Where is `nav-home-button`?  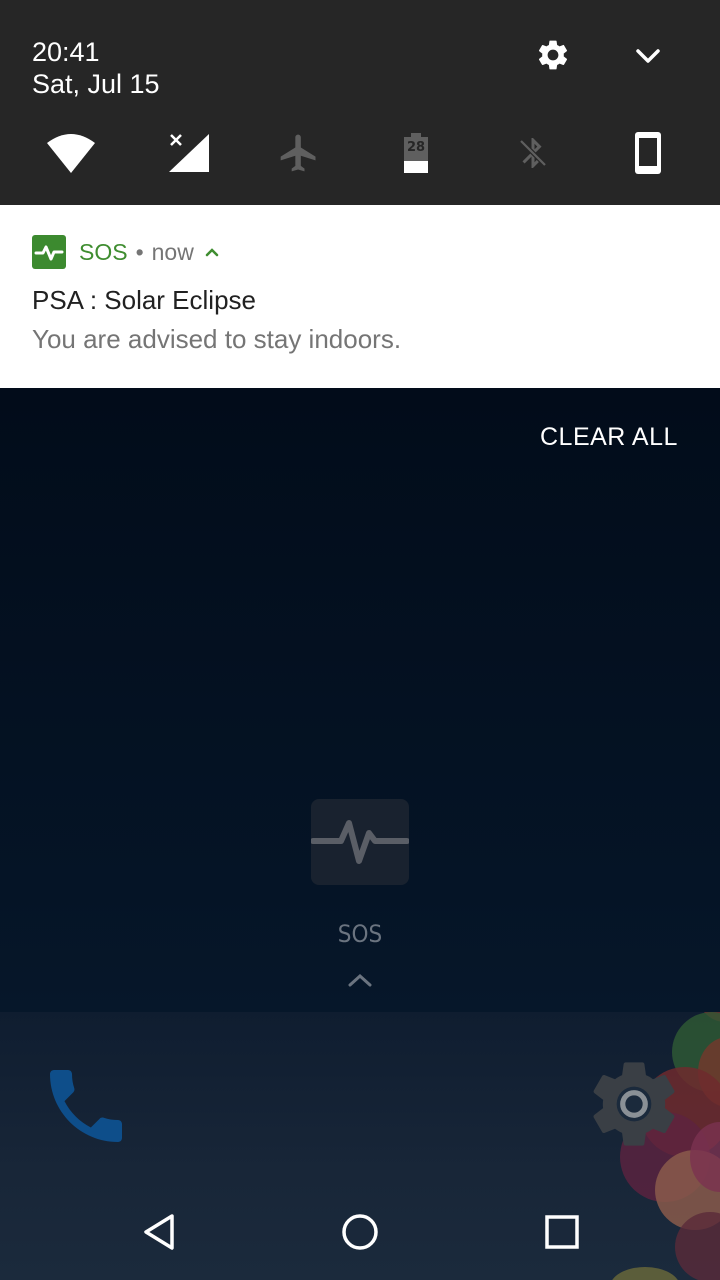
nav-home-button is located at coordinates (360, 1232).